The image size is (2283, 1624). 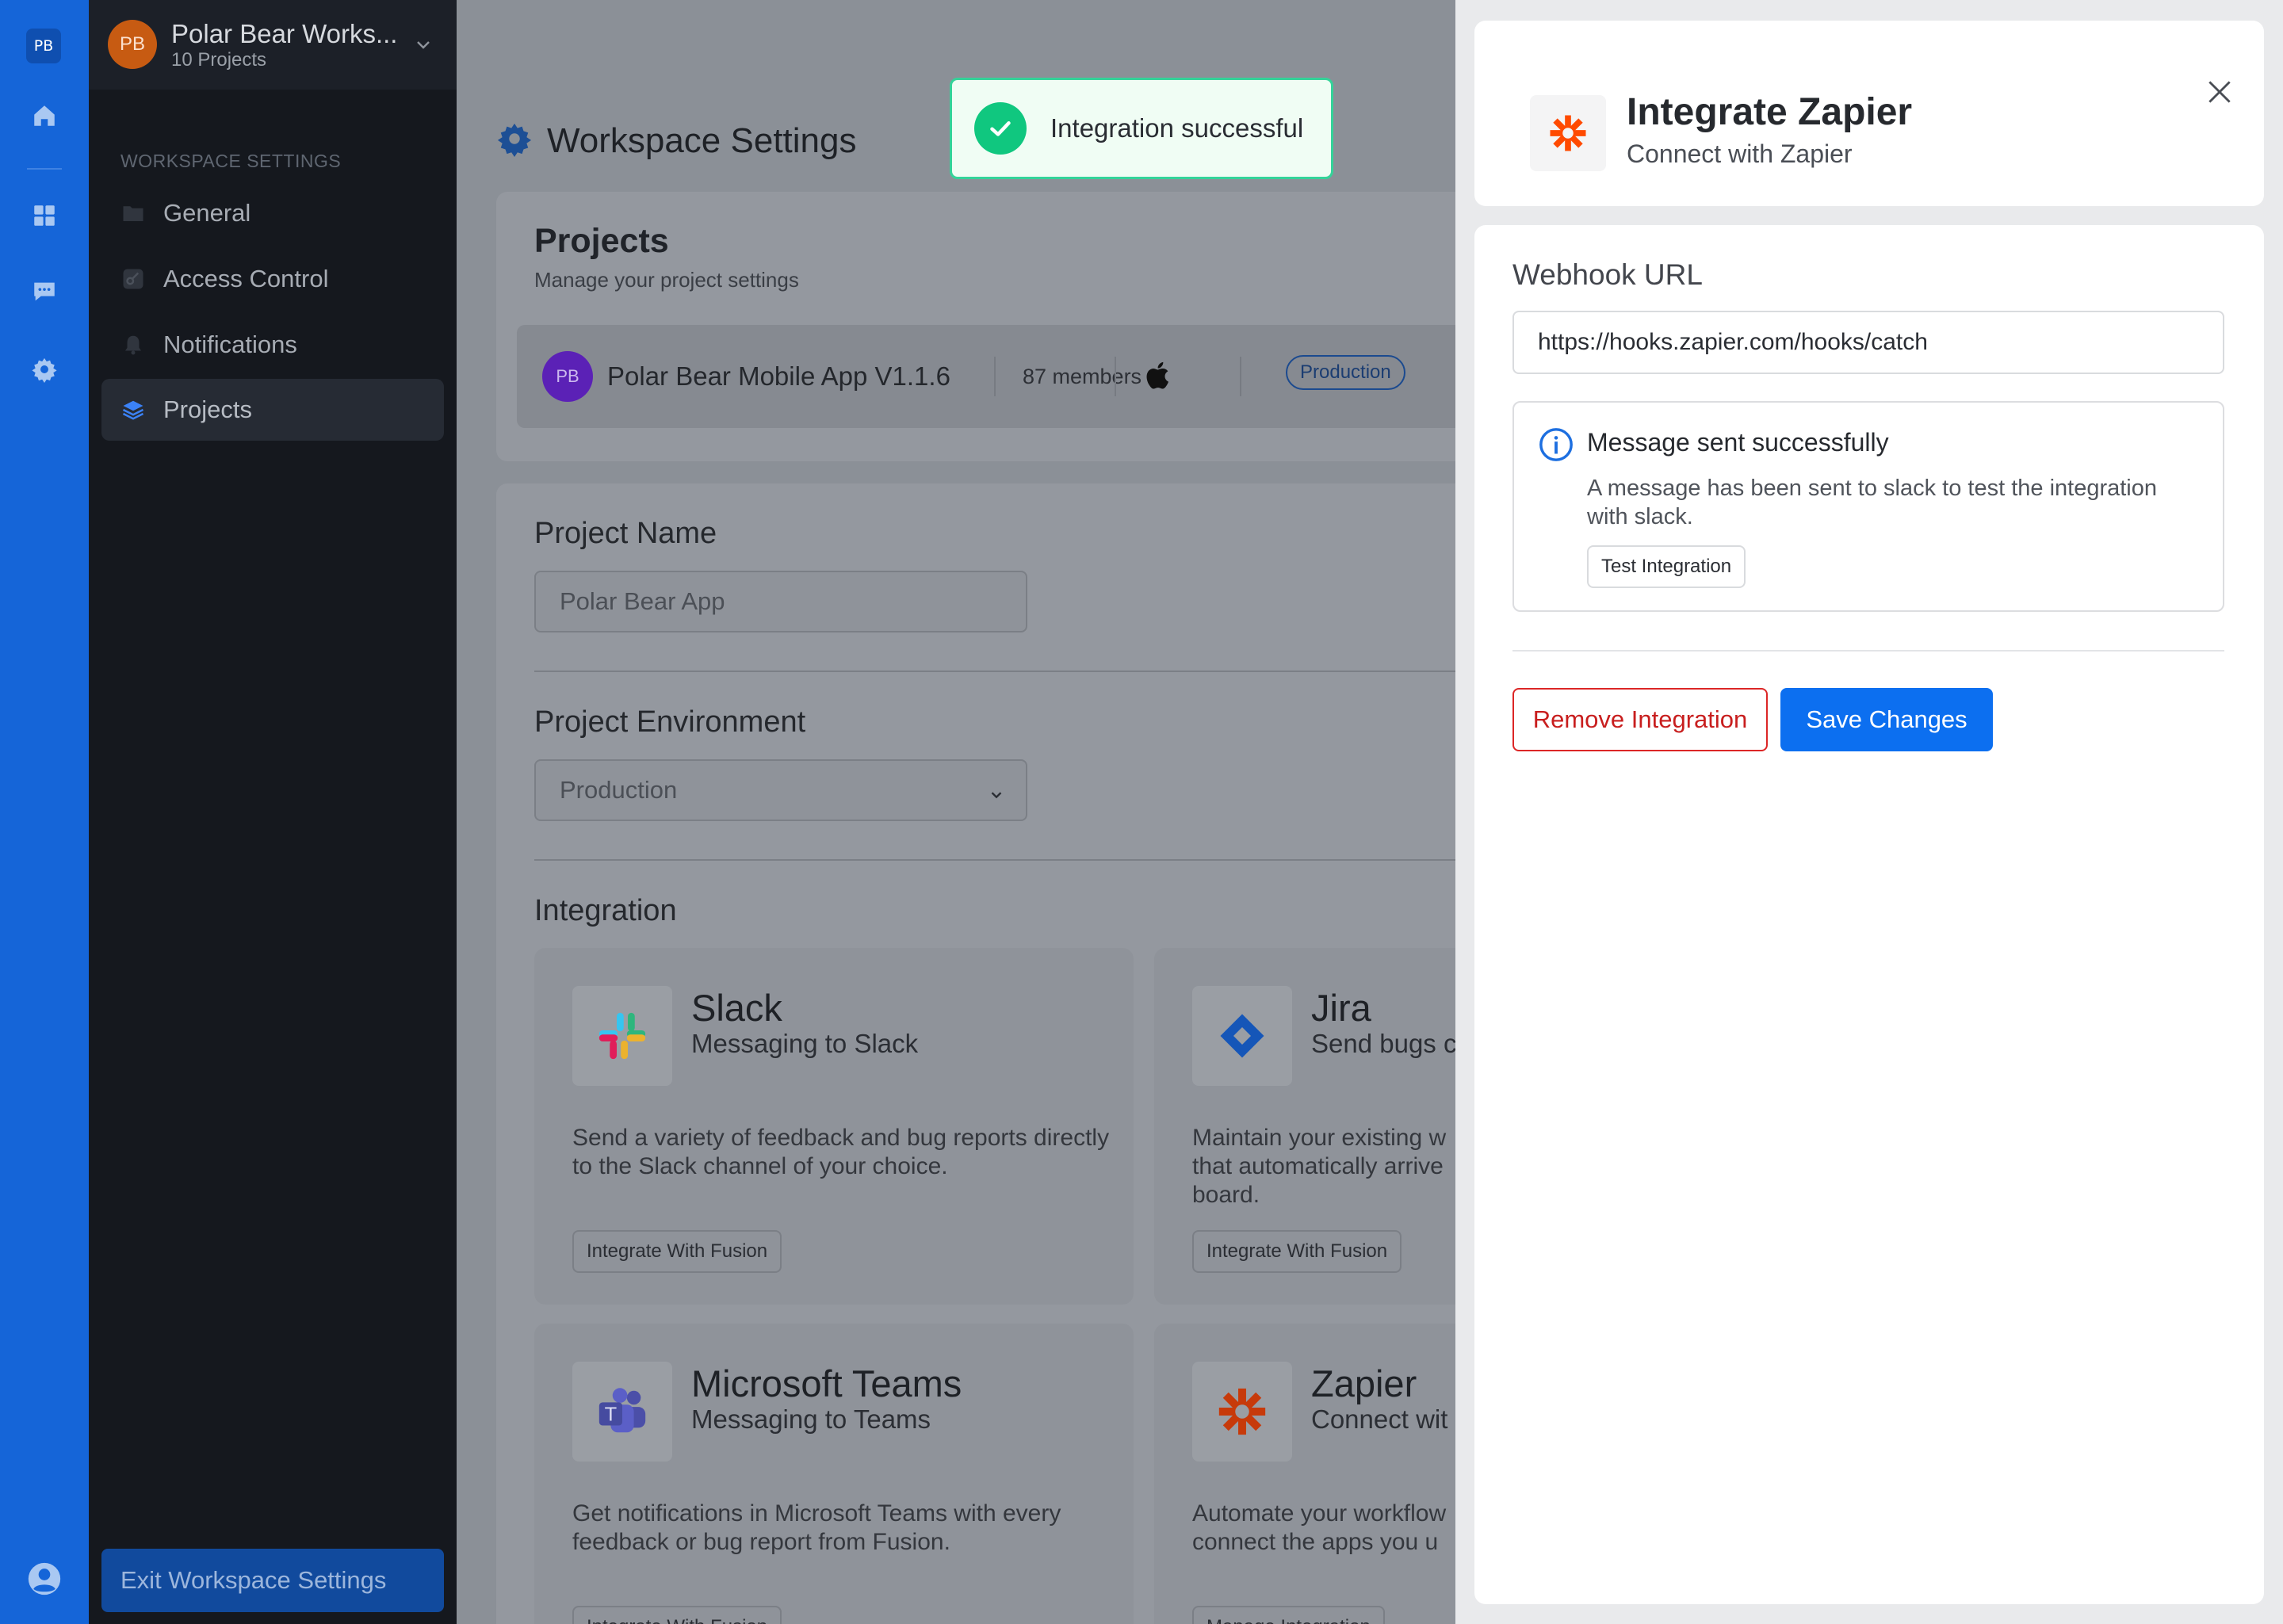 What do you see at coordinates (1379, 1419) in the screenshot?
I see `integration-subtitle: Connect wit` at bounding box center [1379, 1419].